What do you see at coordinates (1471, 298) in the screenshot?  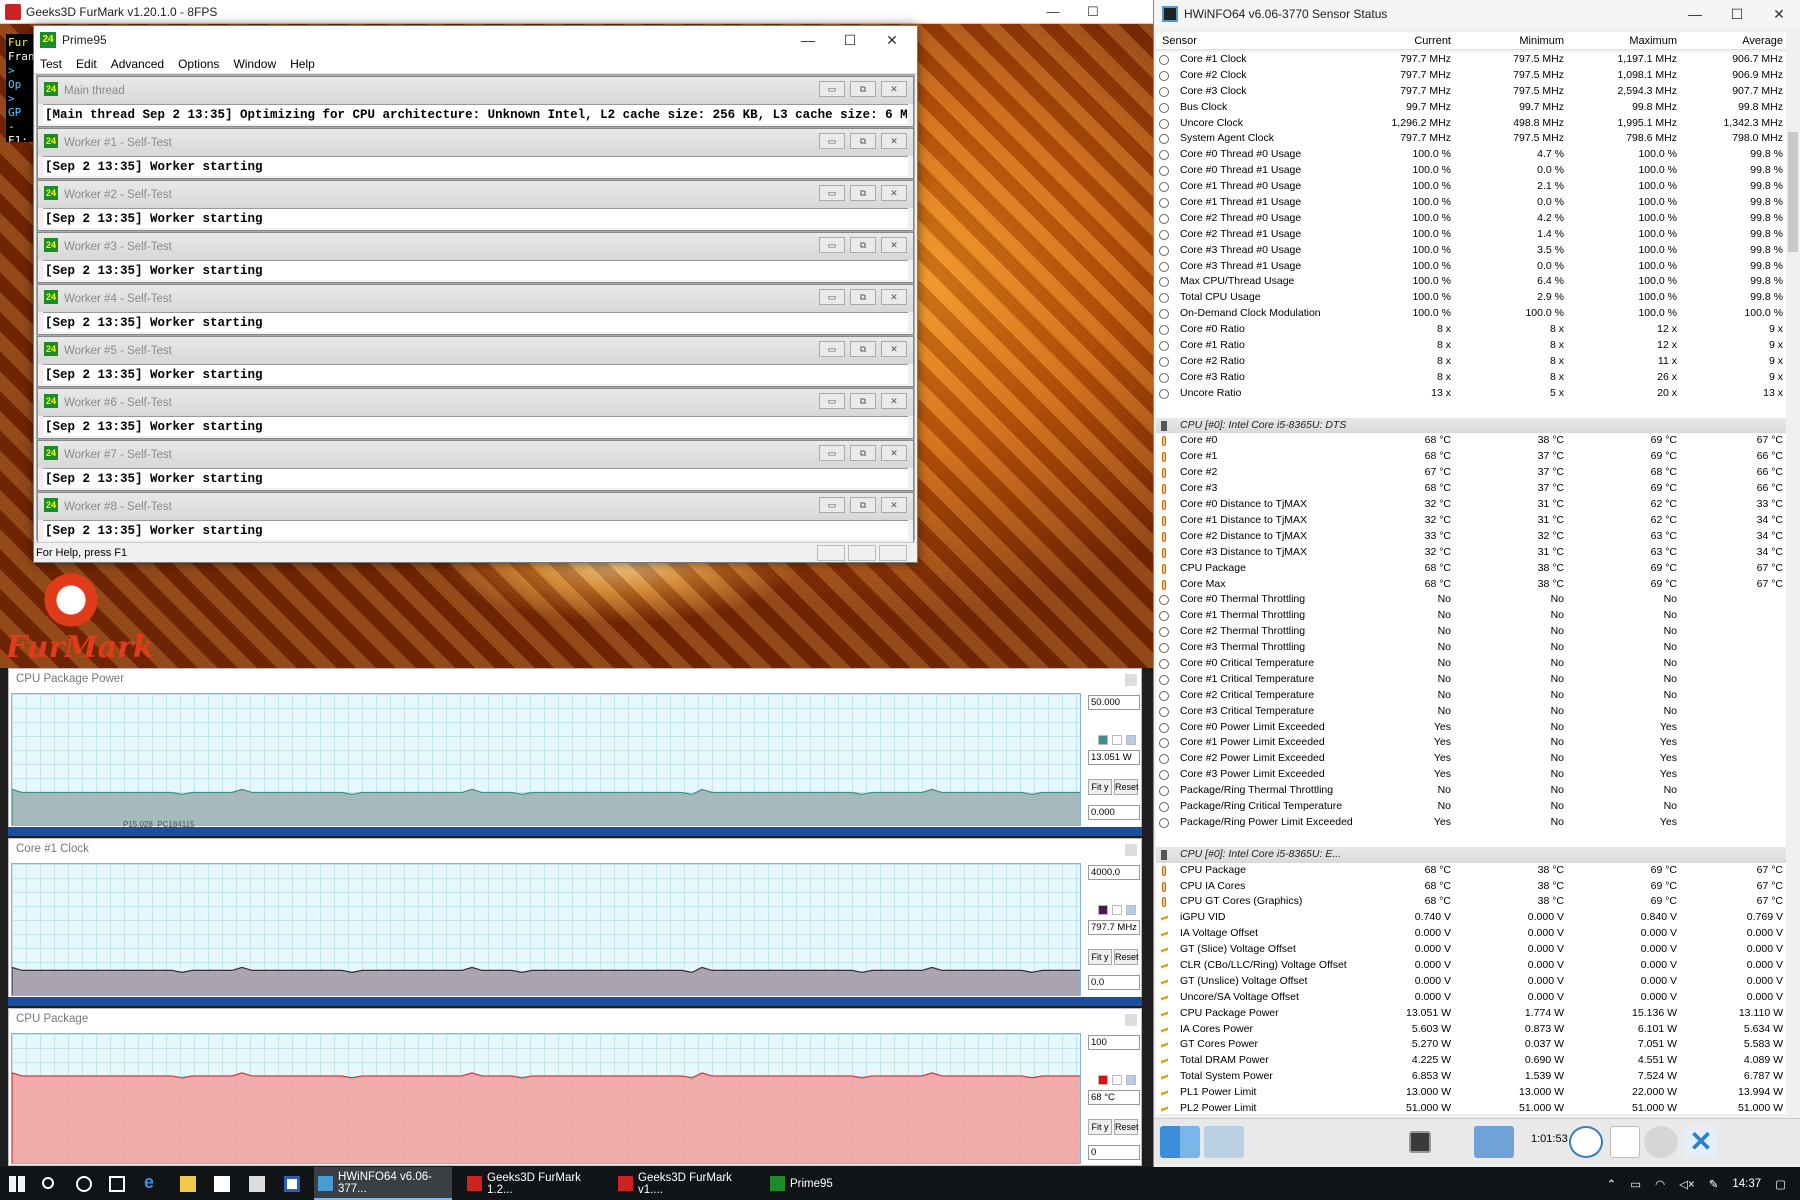 I see `sensor-row: Total CPU Usage 100.0 % 2.9 % 100.0 % 99.8 %` at bounding box center [1471, 298].